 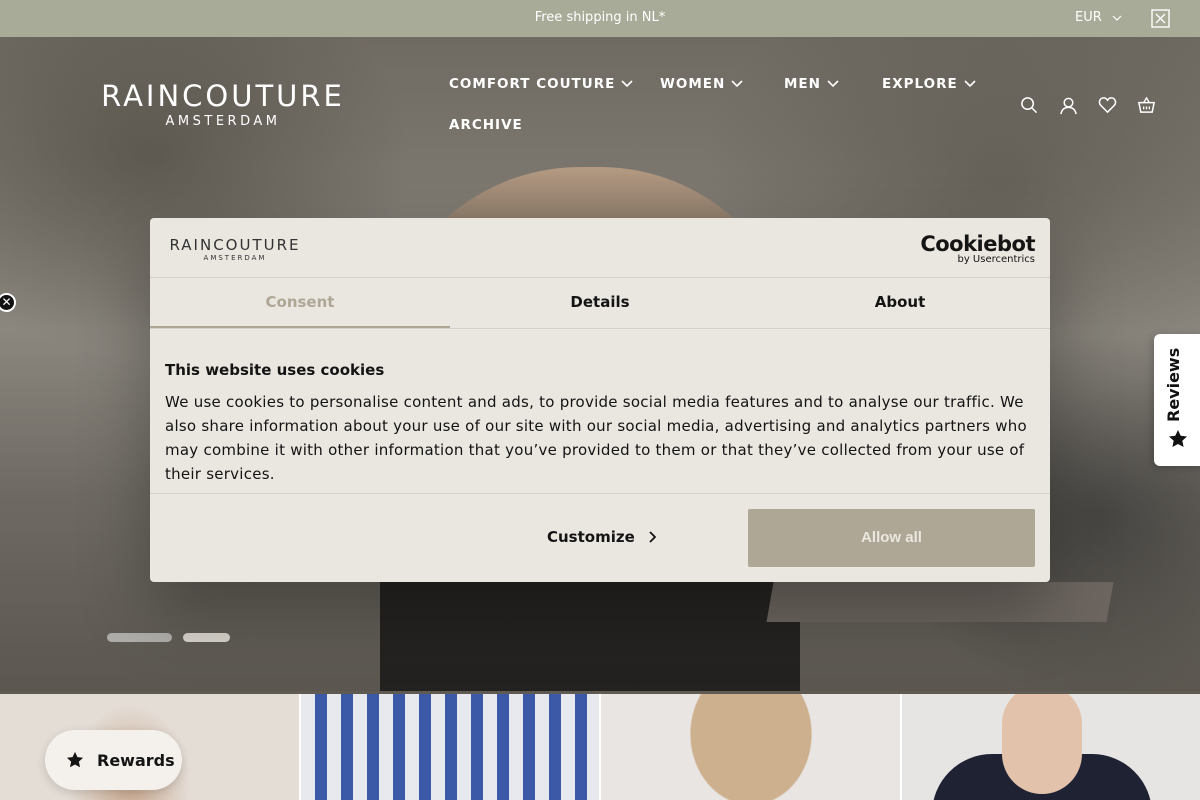 I want to click on cart-icon, so click(x=1146, y=106).